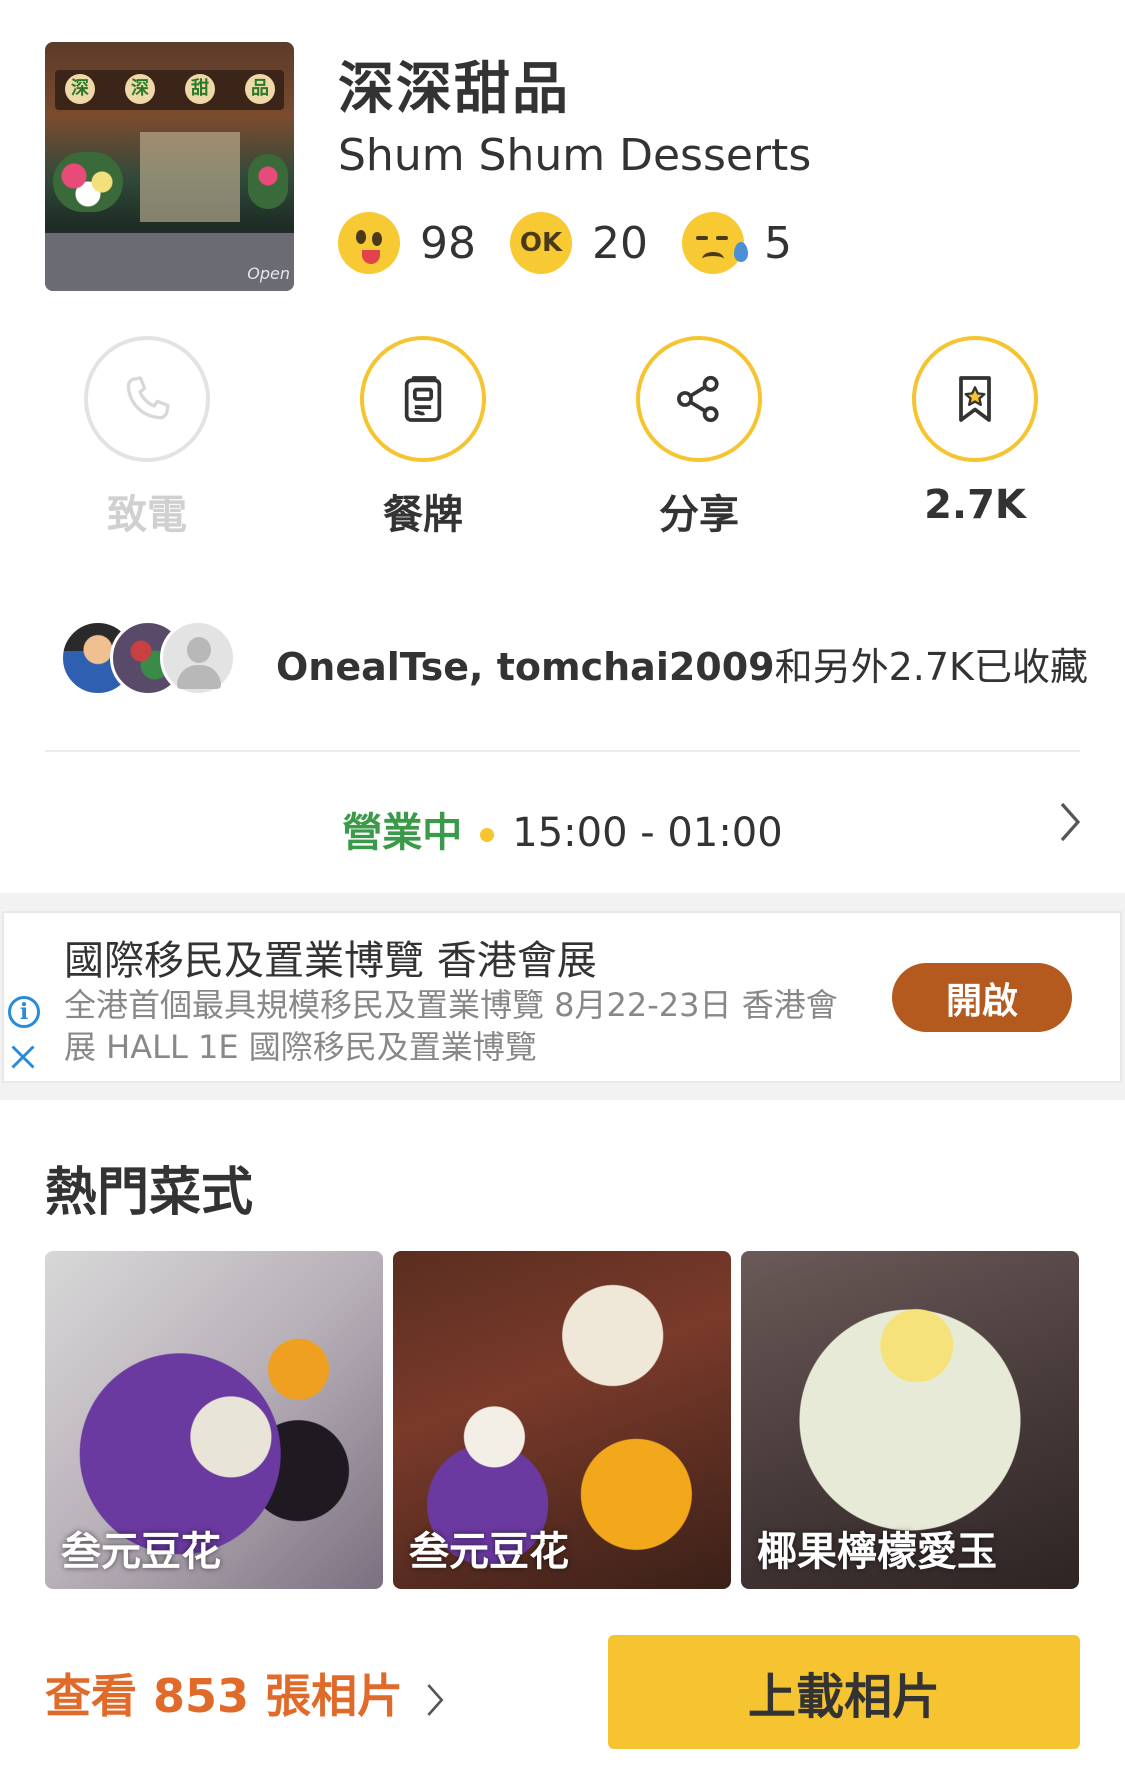 The height and width of the screenshot is (1791, 1125). I want to click on bookmark-avatars, so click(155, 660).